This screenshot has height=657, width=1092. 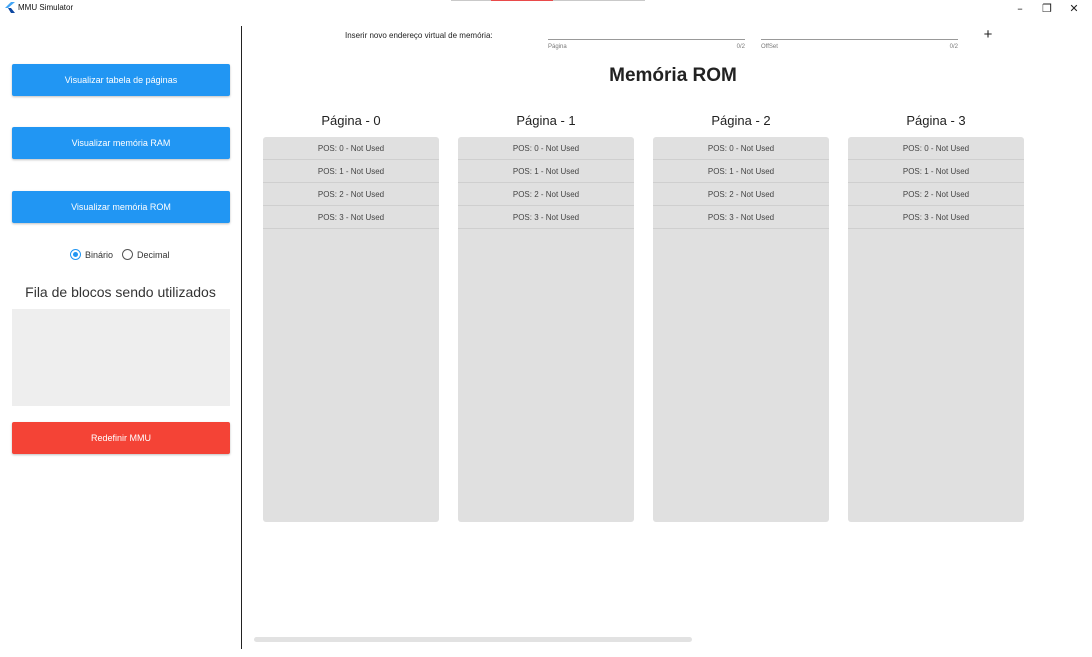 I want to click on binary-radio, so click(x=75, y=254).